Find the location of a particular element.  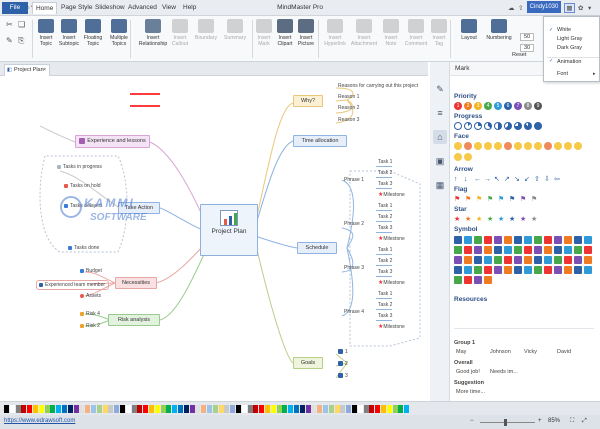

insert-relationship-button: Insert Relationship is located at coordinates (153, 39).